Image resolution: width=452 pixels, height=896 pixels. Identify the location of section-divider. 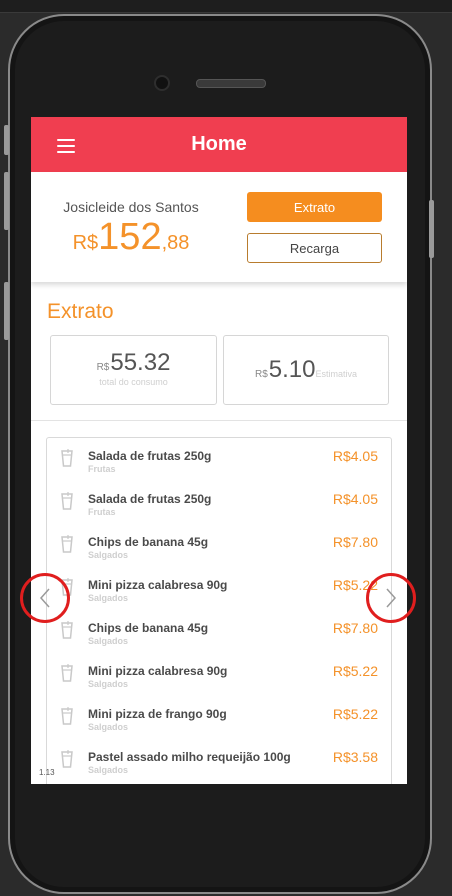
(219, 420).